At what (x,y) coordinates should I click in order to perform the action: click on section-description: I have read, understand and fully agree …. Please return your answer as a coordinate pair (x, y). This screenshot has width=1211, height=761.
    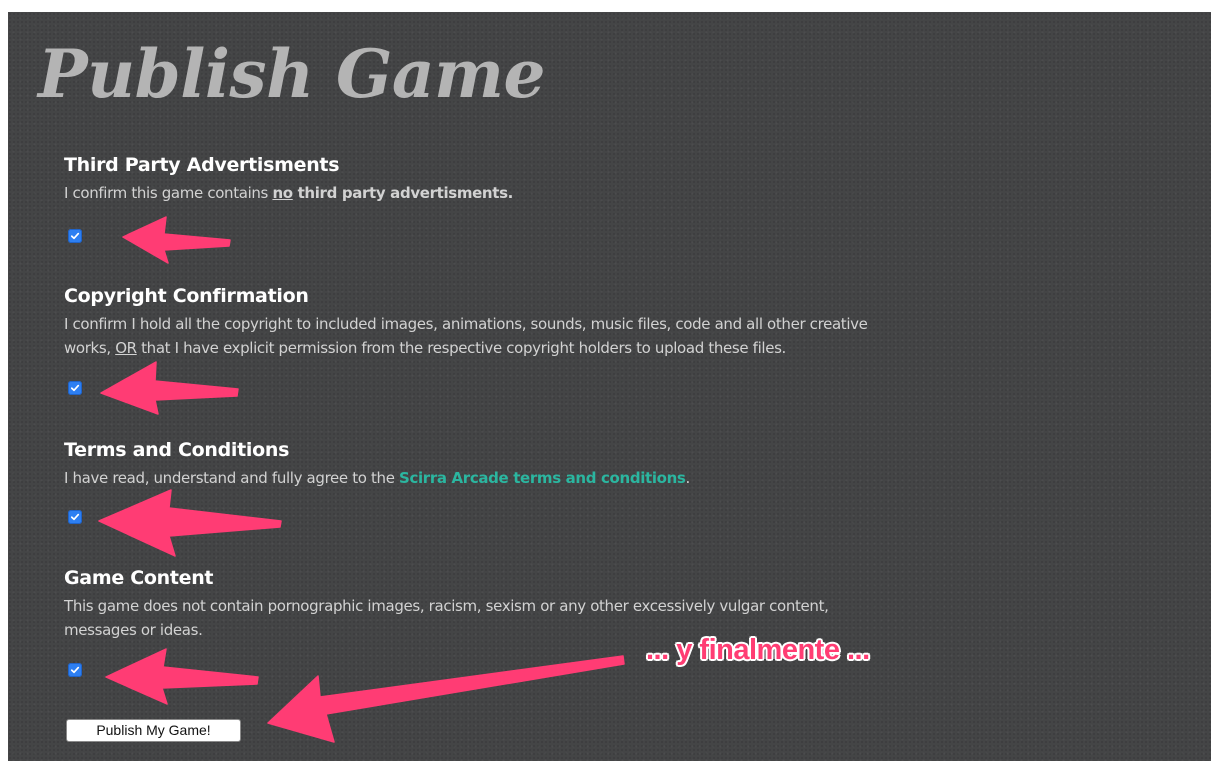
    Looking at the image, I should click on (377, 478).